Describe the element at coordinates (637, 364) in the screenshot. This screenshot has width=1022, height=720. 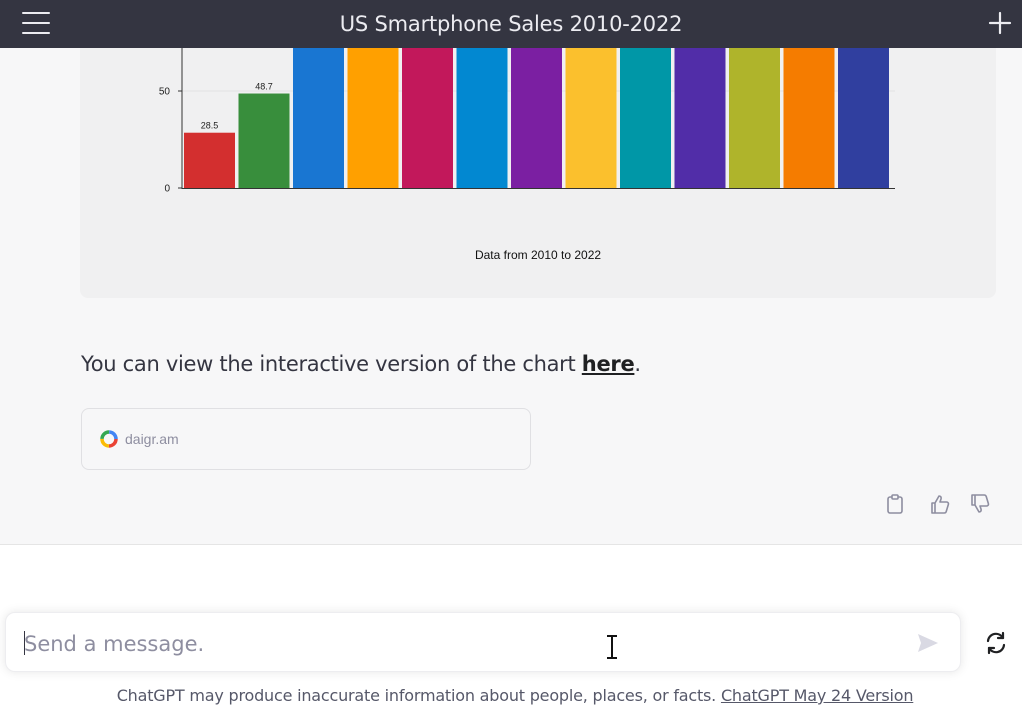
I see `message-text-end: .` at that location.